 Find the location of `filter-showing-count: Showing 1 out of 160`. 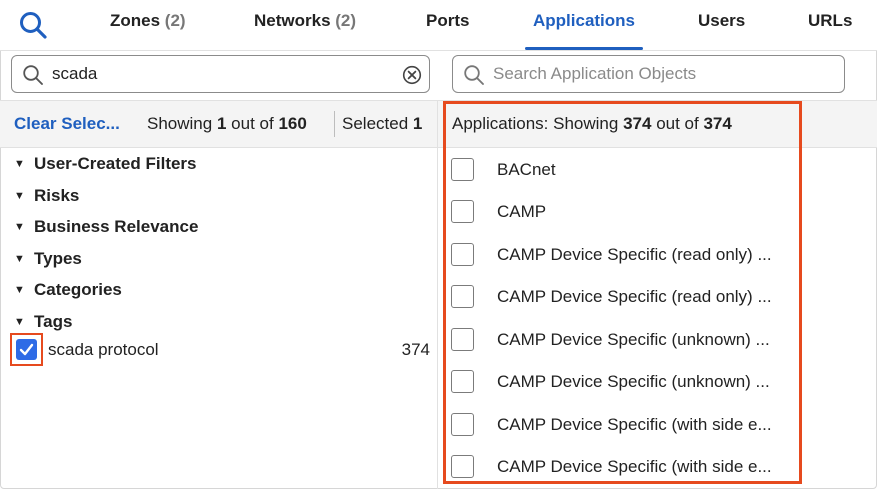

filter-showing-count: Showing 1 out of 160 is located at coordinates (227, 124).